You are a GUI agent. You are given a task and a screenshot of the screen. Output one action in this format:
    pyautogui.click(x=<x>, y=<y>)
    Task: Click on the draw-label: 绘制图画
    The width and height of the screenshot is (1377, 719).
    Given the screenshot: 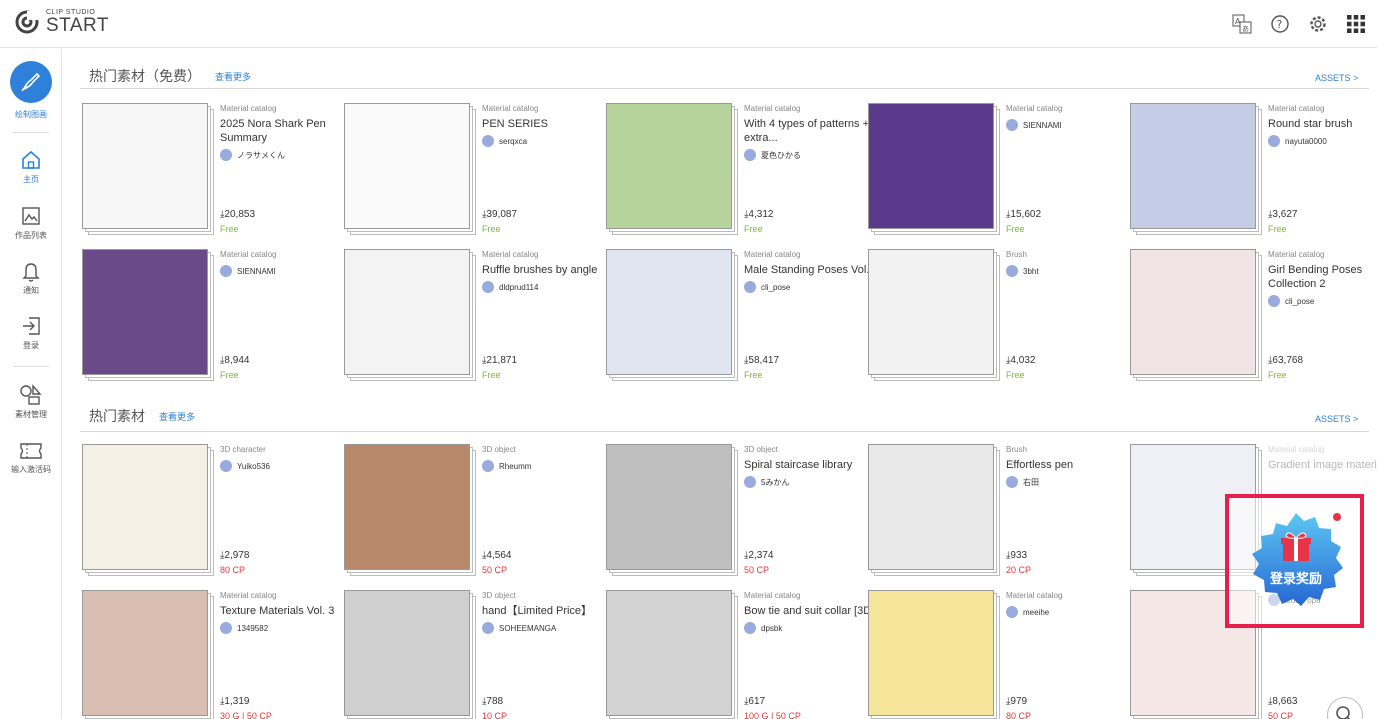 What is the action you would take?
    pyautogui.click(x=31, y=114)
    